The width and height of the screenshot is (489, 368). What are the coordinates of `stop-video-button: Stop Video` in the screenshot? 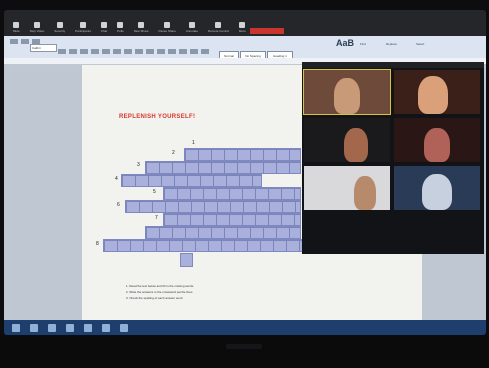 It's located at (37, 27).